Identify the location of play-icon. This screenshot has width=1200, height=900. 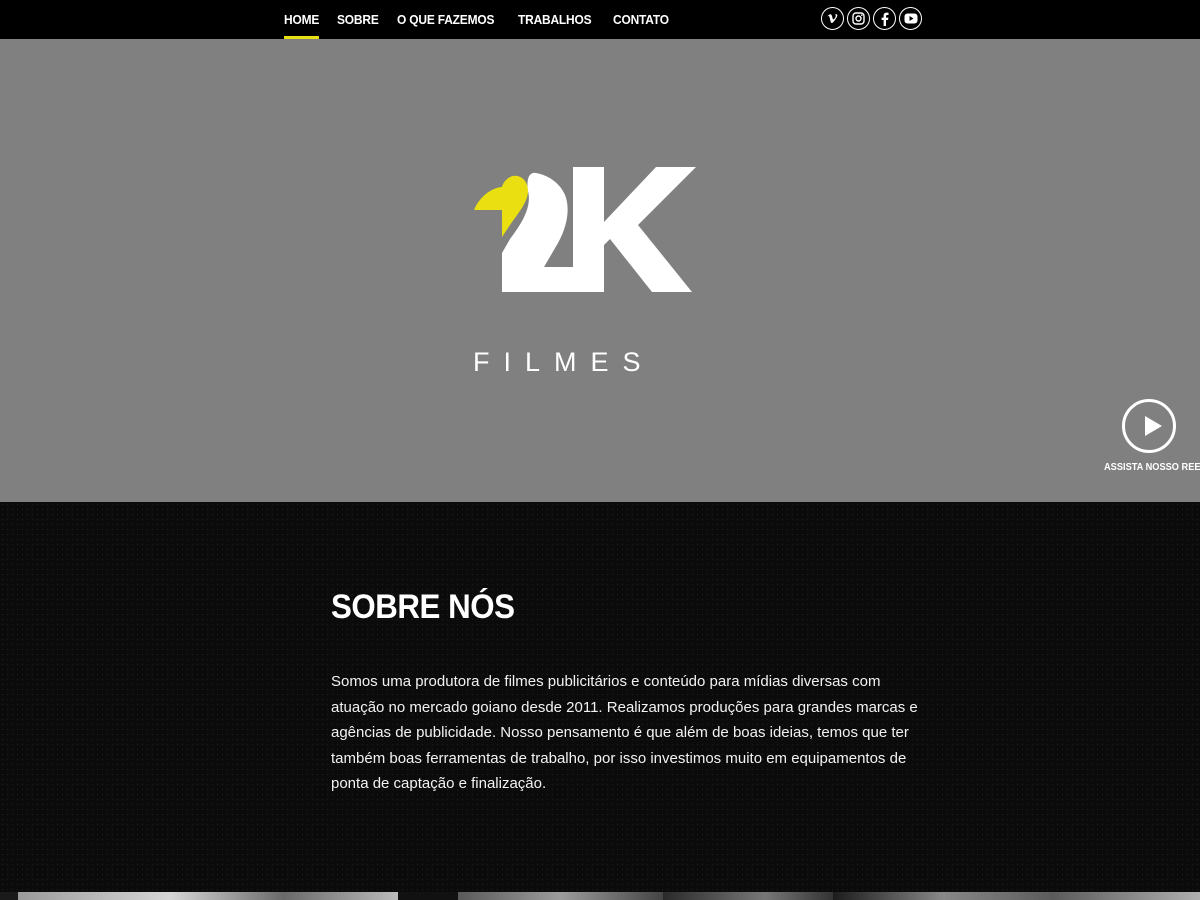
(1149, 426).